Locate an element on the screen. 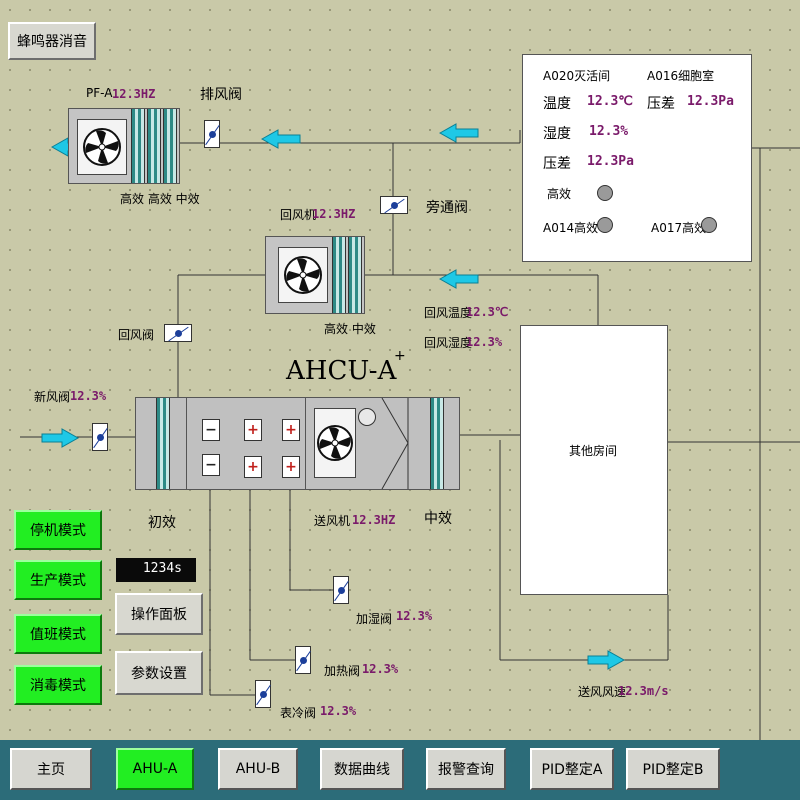  supply-fan-indicator is located at coordinates (367, 417).